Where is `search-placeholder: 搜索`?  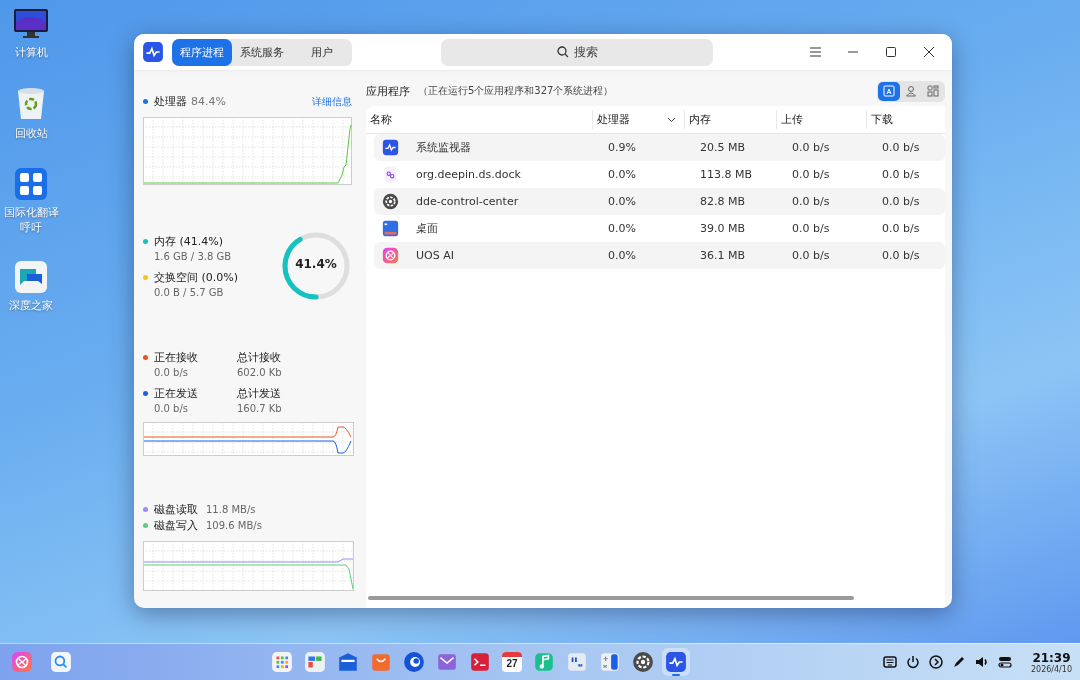 search-placeholder: 搜索 is located at coordinates (585, 52).